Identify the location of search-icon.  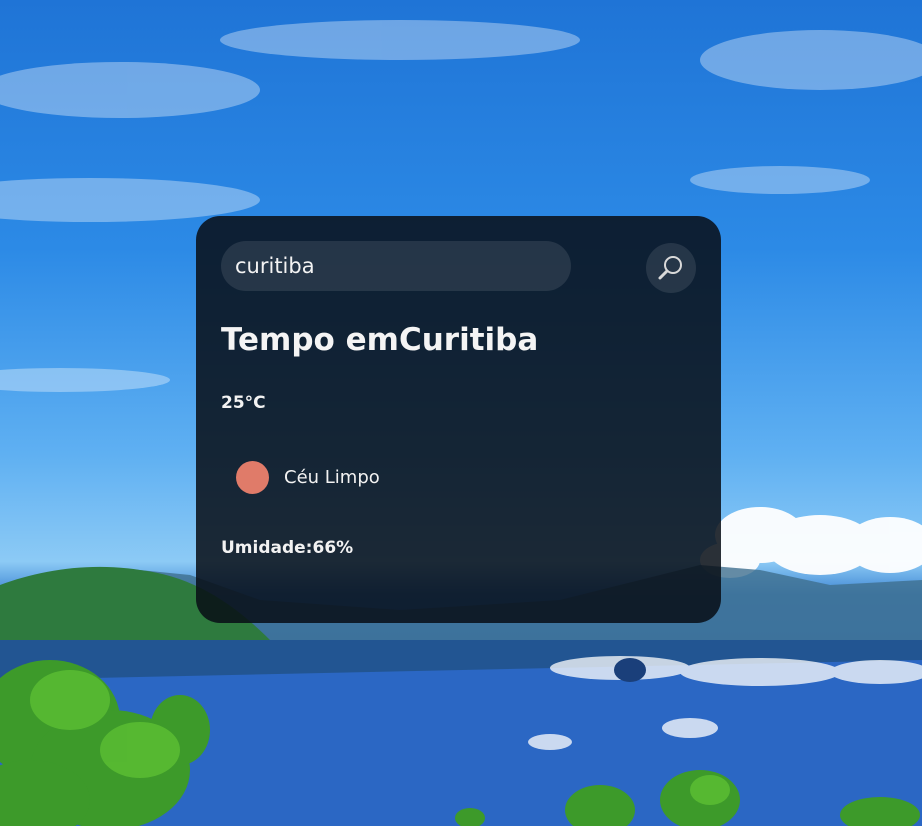
(670, 268).